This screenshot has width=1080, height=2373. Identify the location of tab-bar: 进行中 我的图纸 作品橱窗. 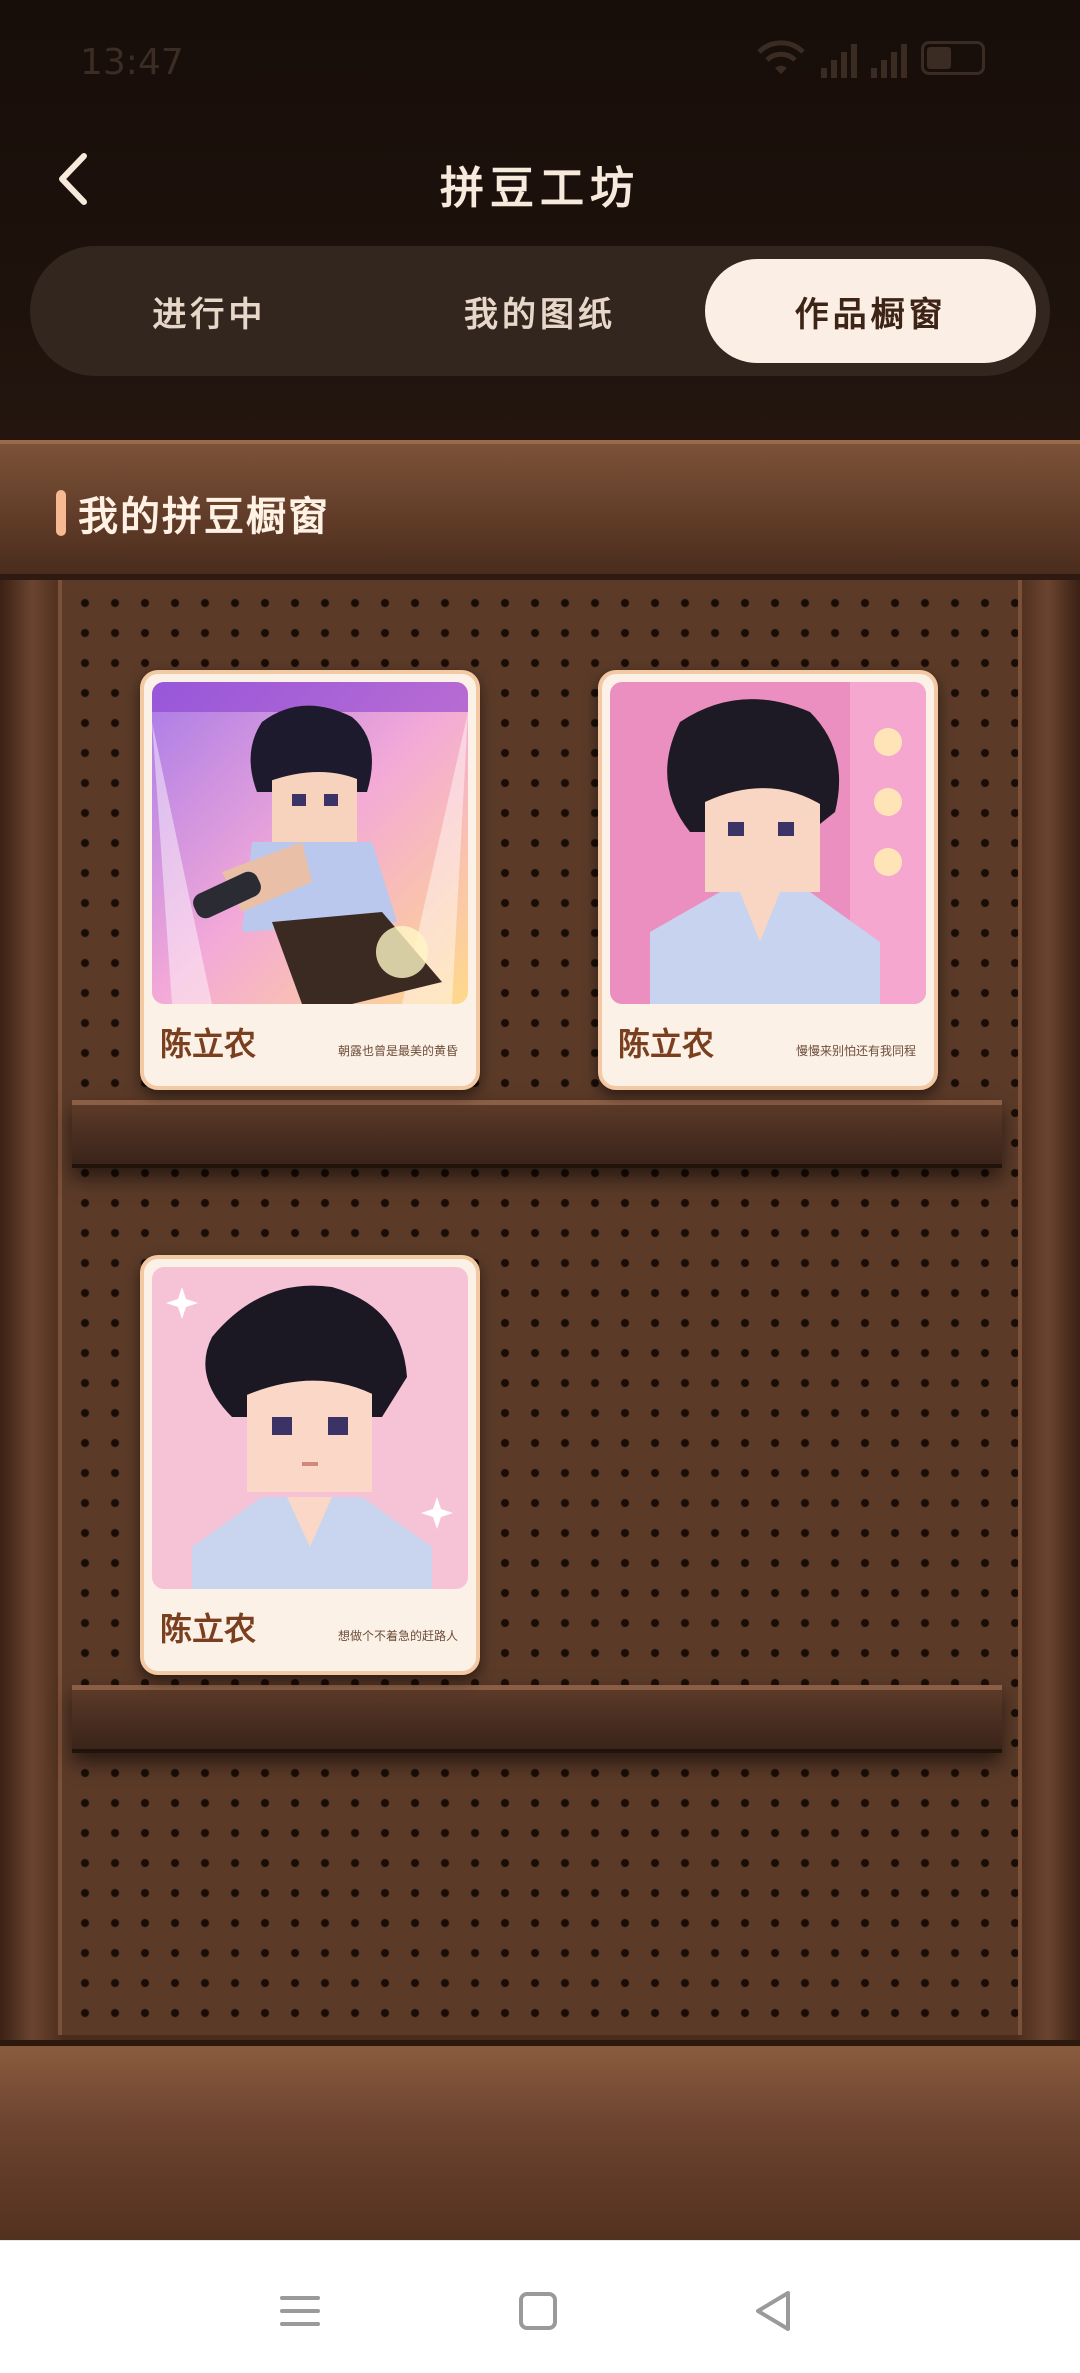
(540, 311).